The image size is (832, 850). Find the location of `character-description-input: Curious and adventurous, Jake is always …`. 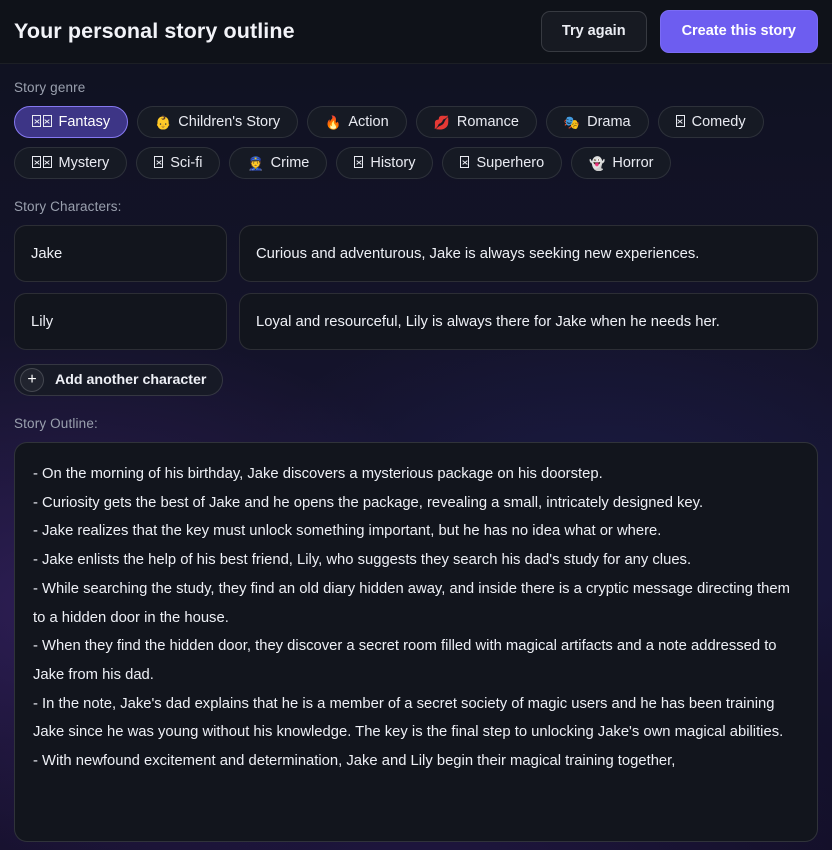

character-description-input: Curious and adventurous, Jake is always … is located at coordinates (528, 253).